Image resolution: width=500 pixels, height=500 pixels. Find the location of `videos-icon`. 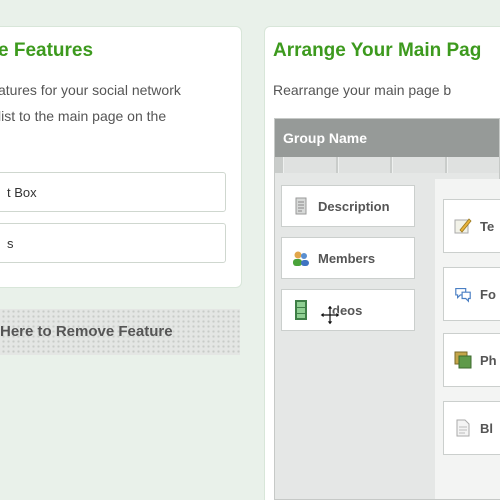

videos-icon is located at coordinates (301, 310).